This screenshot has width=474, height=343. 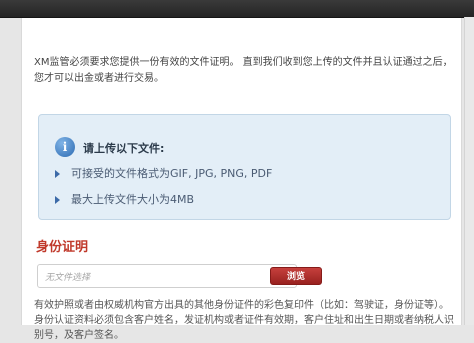 What do you see at coordinates (133, 199) in the screenshot?
I see `list-item-label: 最大上传文件大小为4MB` at bounding box center [133, 199].